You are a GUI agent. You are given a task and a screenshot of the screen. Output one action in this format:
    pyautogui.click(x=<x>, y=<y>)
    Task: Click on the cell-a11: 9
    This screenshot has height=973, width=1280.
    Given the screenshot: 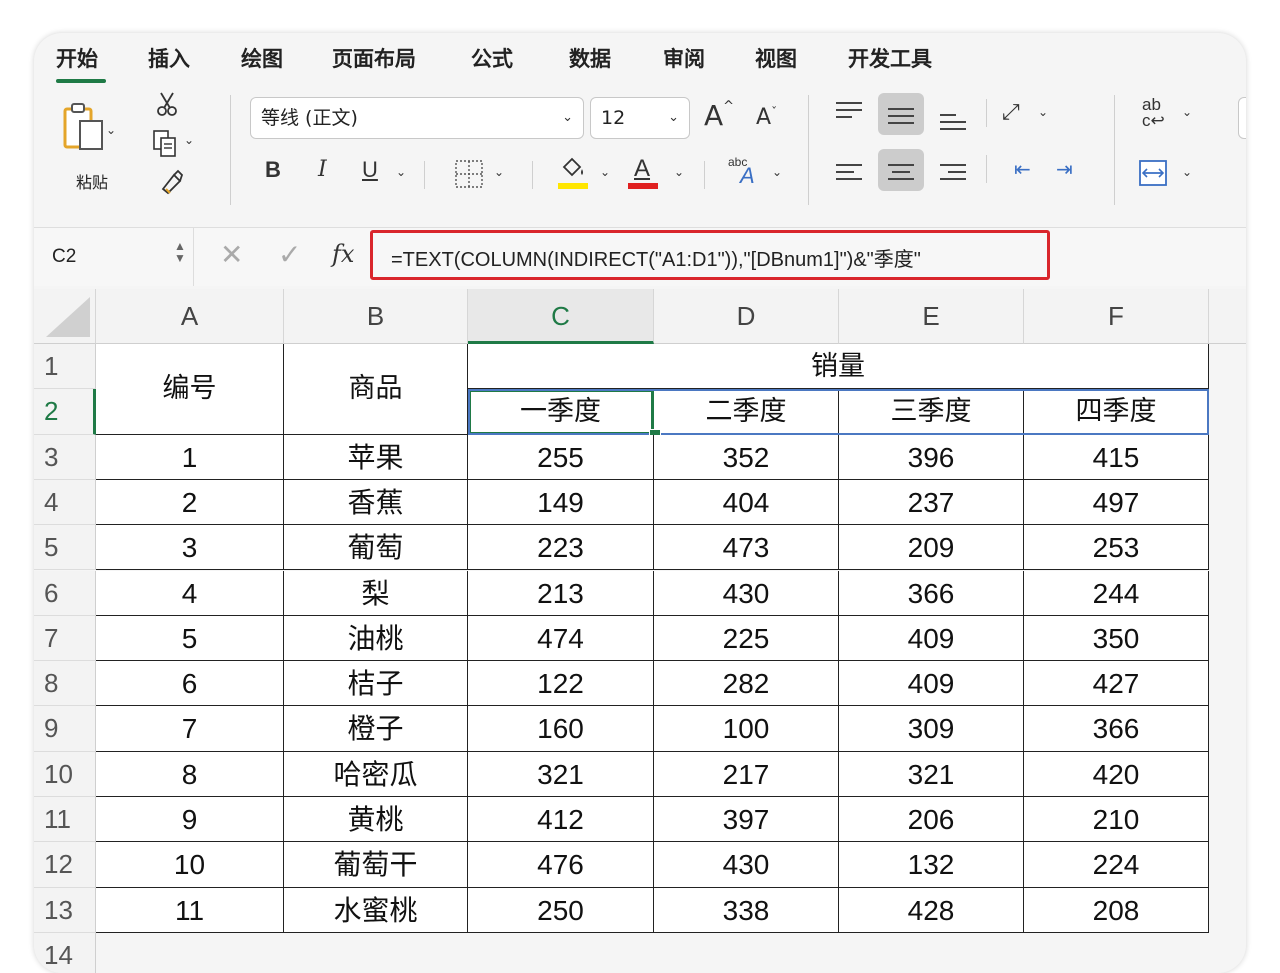 What is the action you would take?
    pyautogui.click(x=190, y=820)
    